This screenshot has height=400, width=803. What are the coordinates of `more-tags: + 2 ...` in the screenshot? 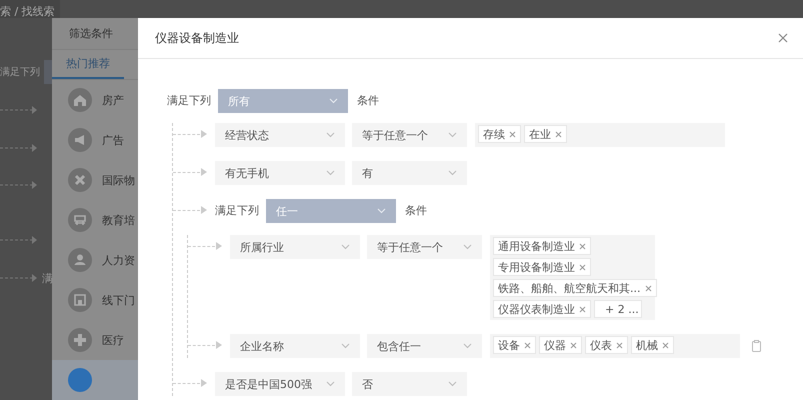 It's located at (618, 309).